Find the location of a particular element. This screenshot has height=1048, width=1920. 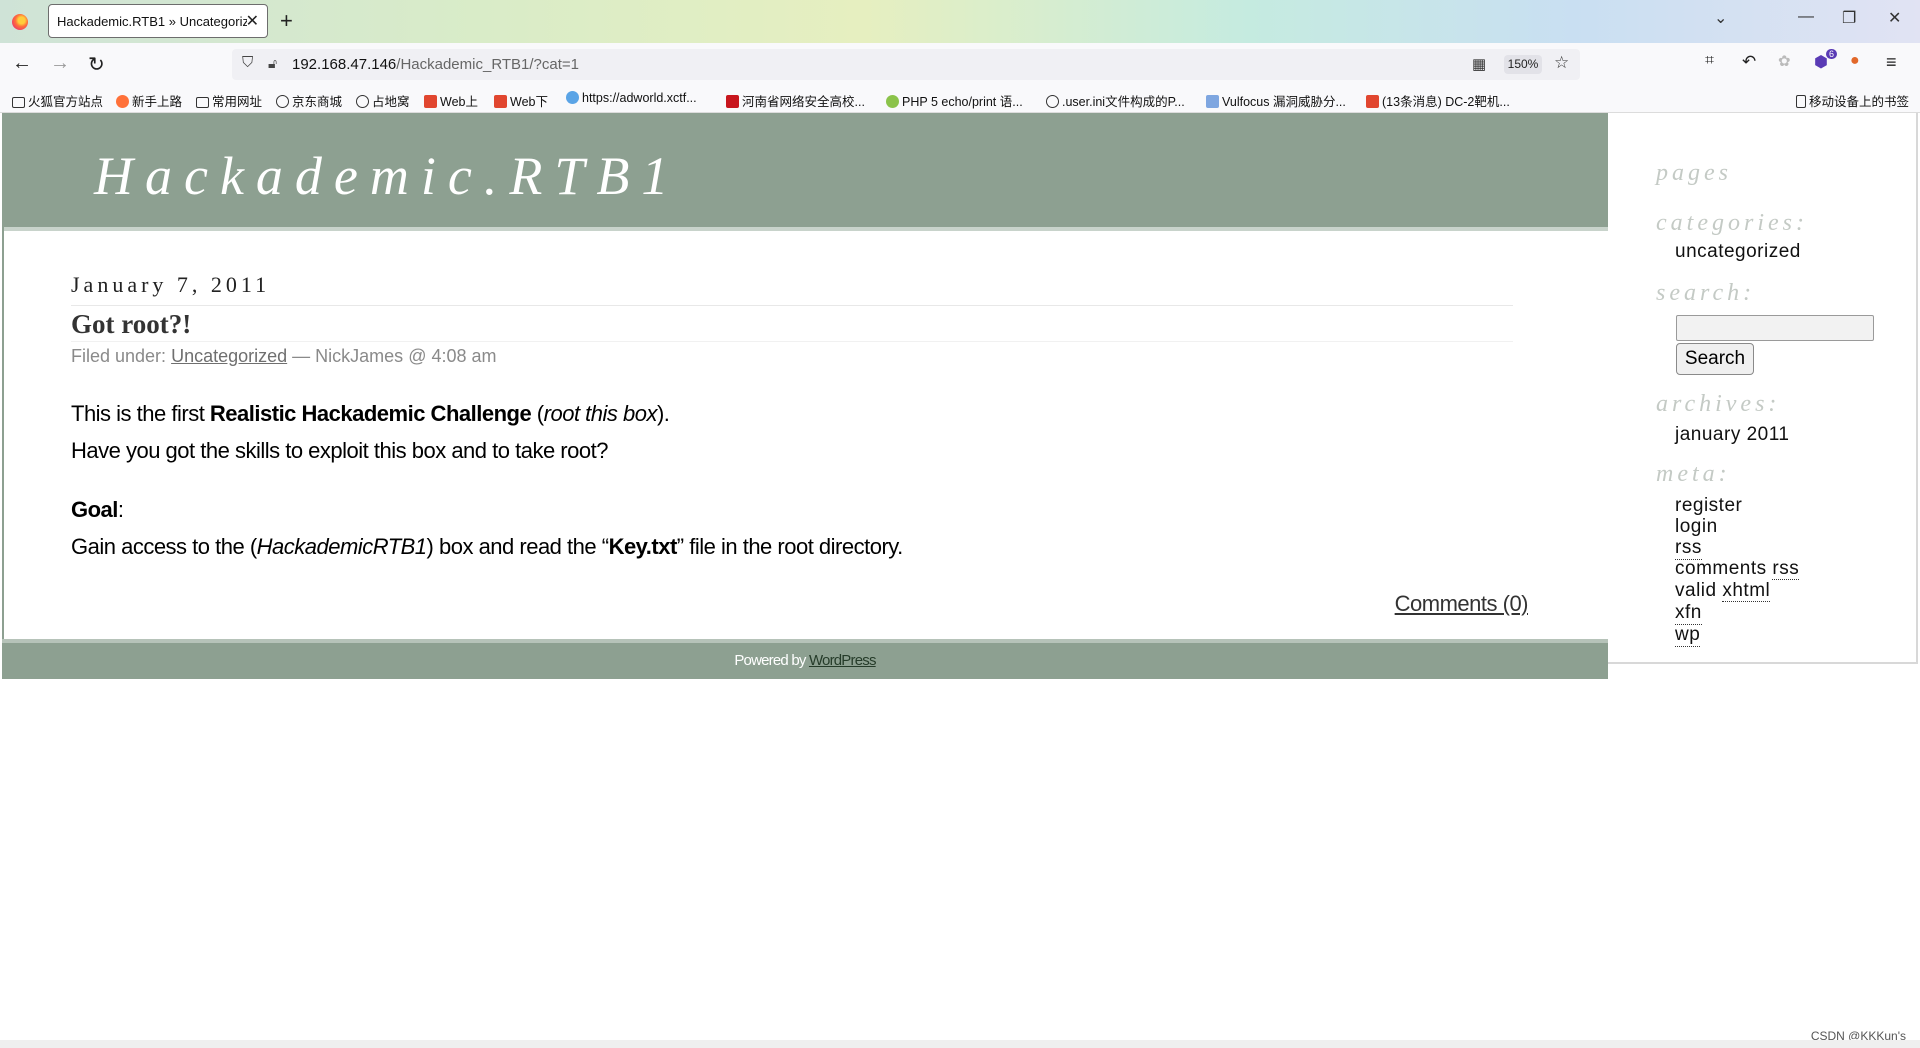

bookmark-item: Web上 is located at coordinates (451, 100).